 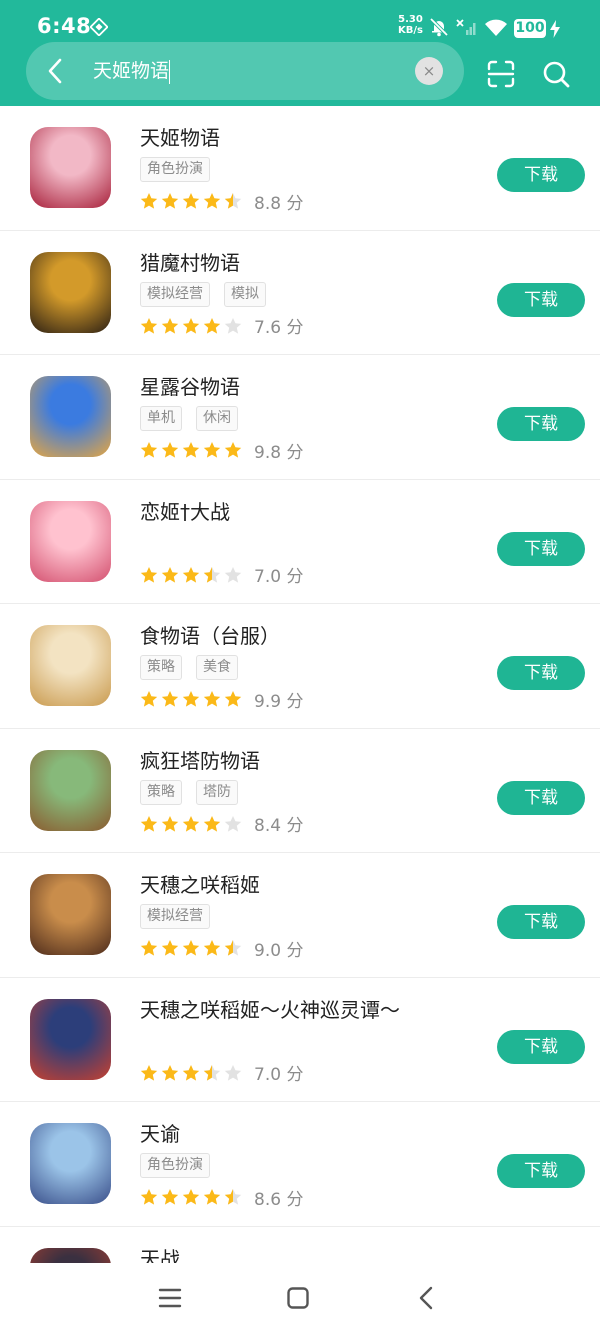 I want to click on app-result-row: 疯狂塔防物语 策略 塔防 8.4 分 下载, so click(x=300, y=791).